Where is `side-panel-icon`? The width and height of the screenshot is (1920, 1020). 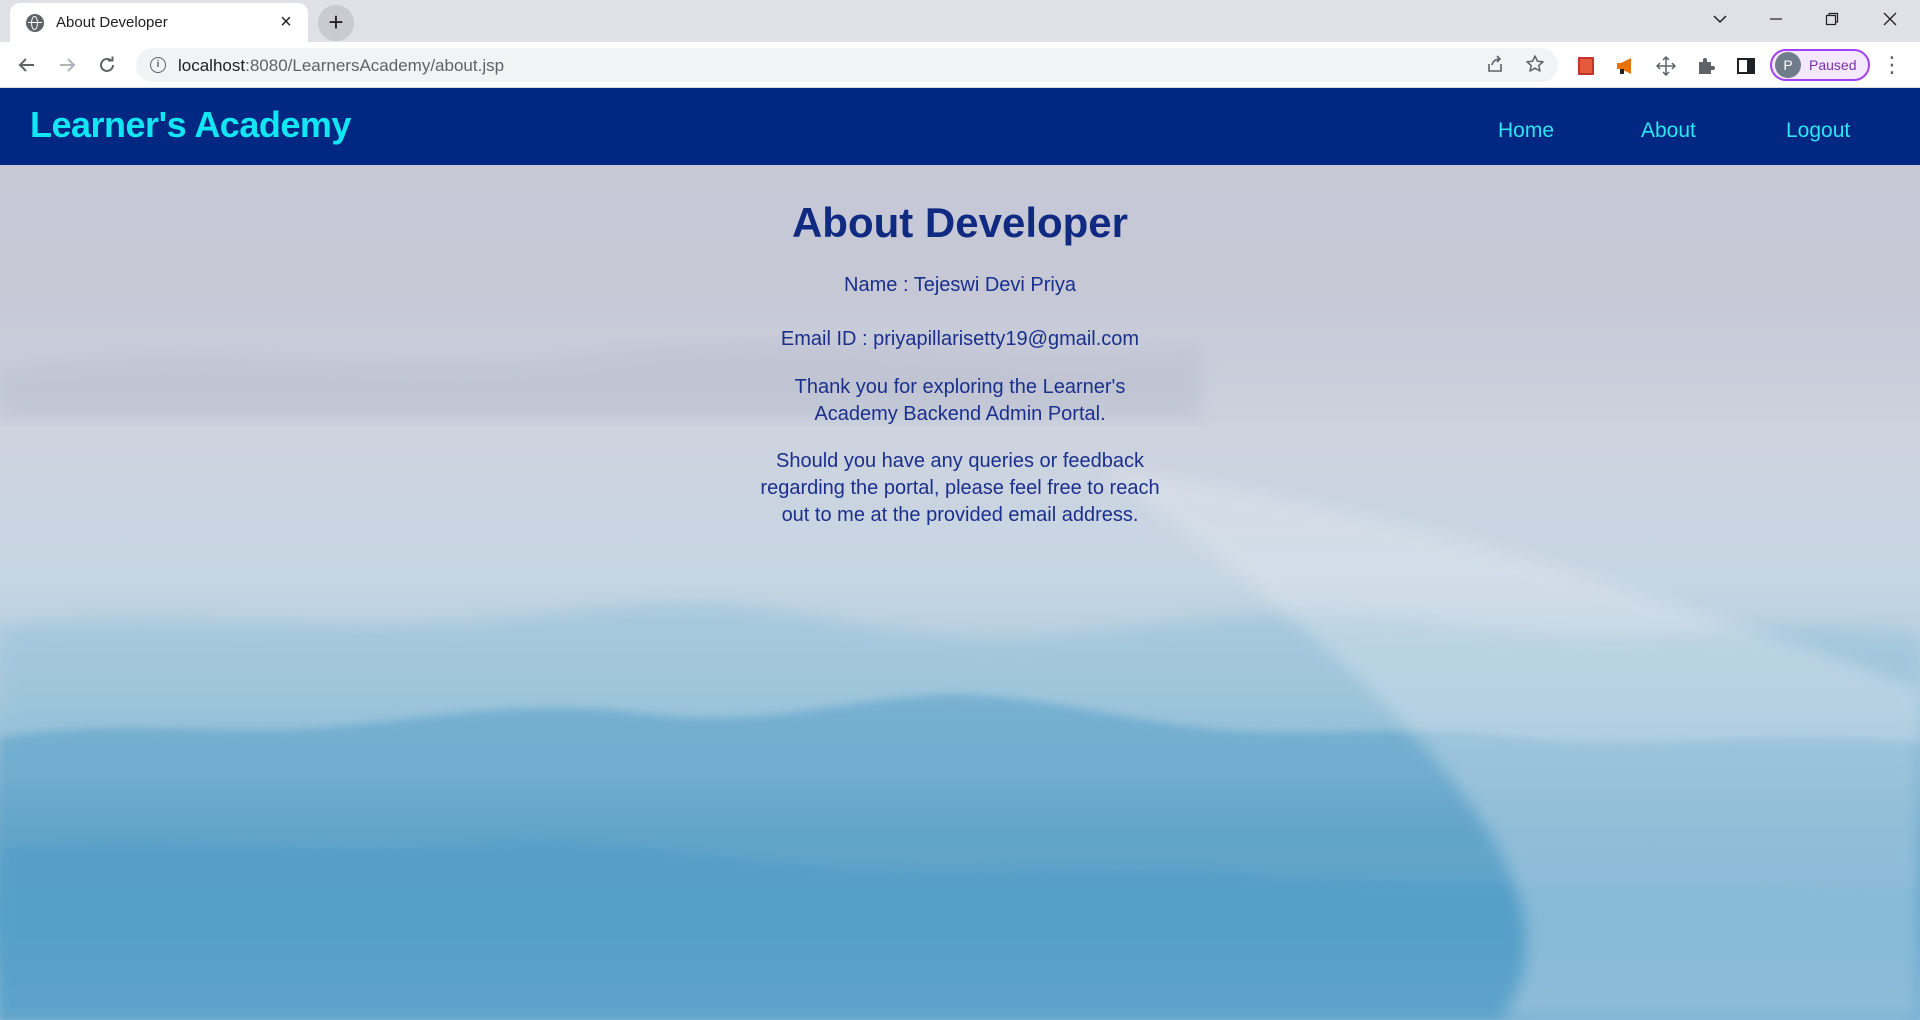
side-panel-icon is located at coordinates (1746, 66).